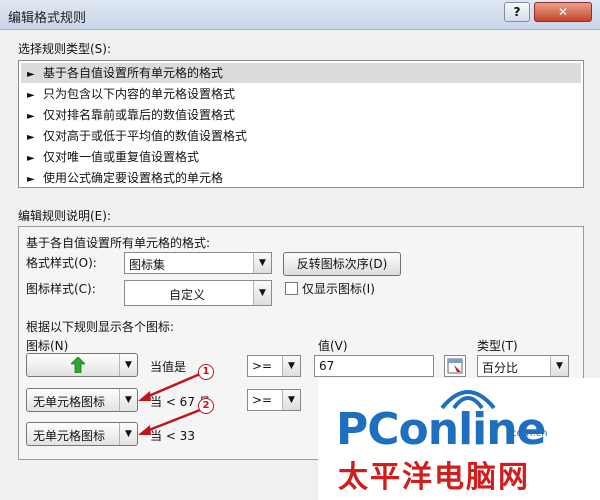 The width and height of the screenshot is (600, 500). What do you see at coordinates (47, 346) in the screenshot?
I see `icon-column-header: 图标(N)` at bounding box center [47, 346].